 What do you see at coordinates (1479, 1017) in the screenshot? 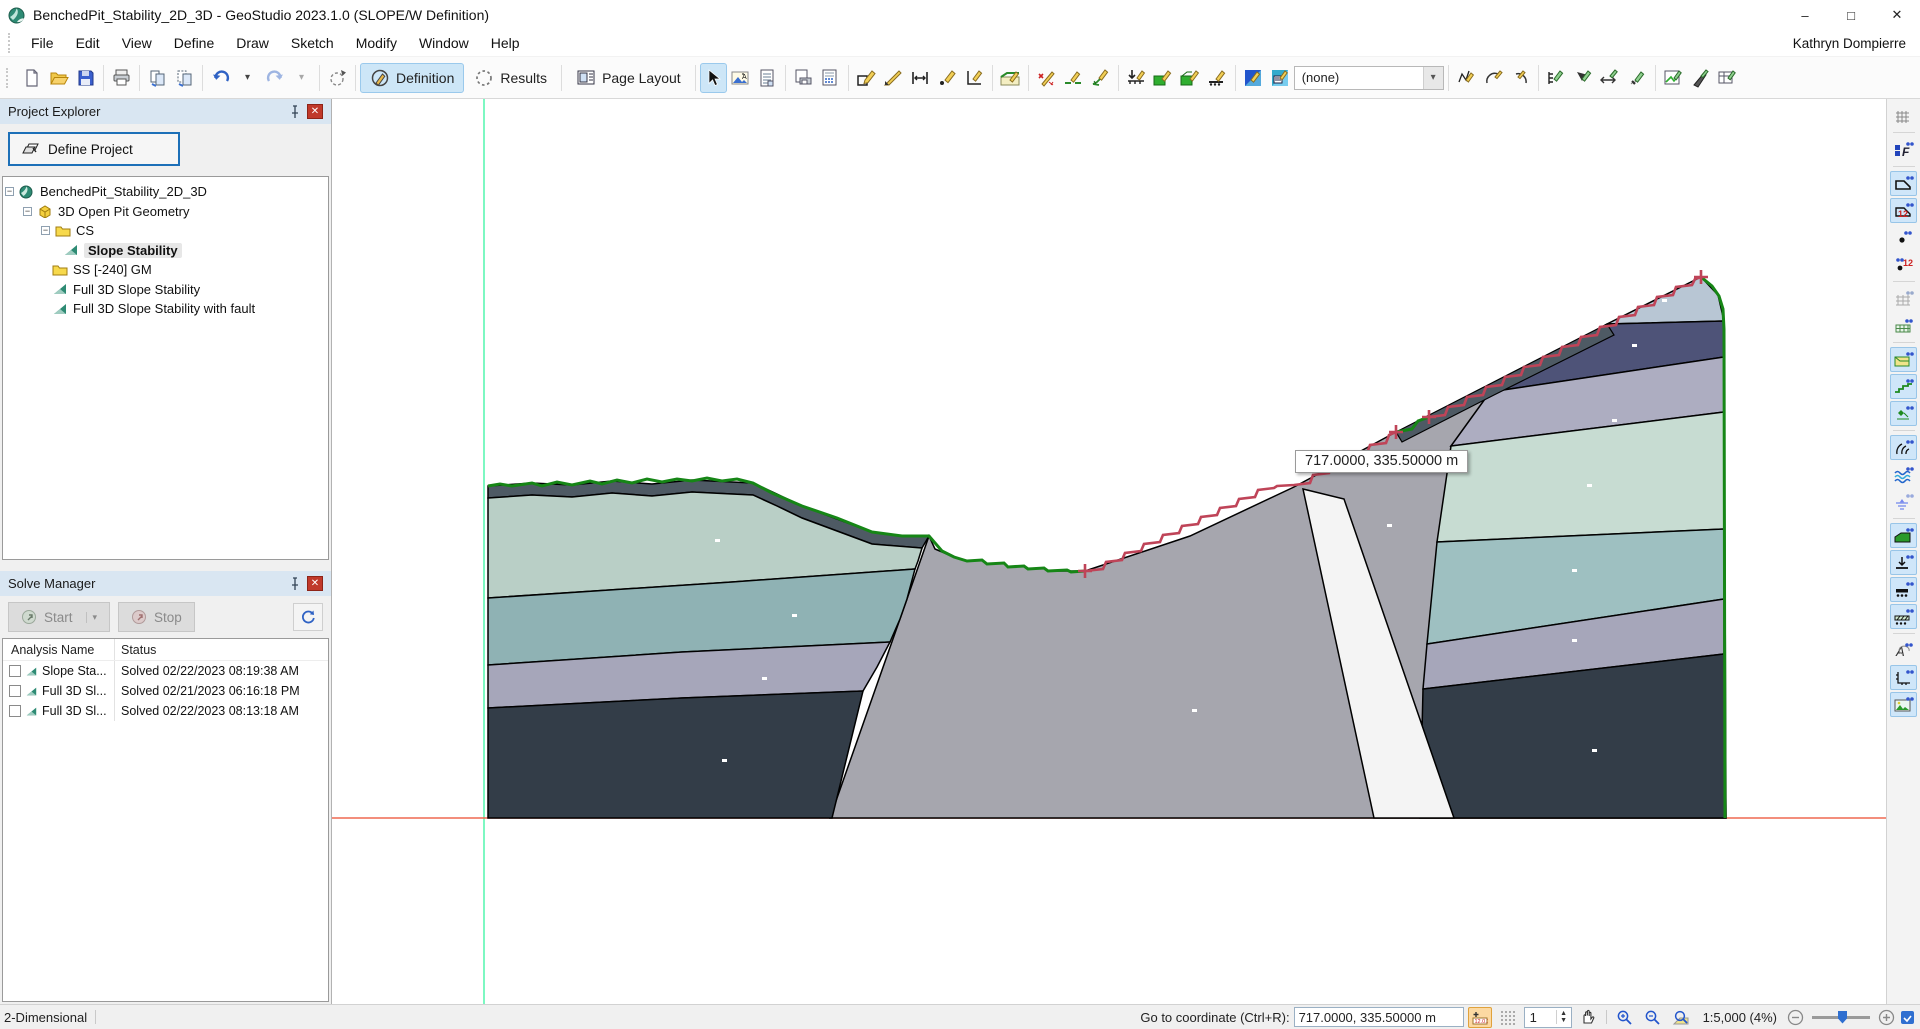
I see `coordinate-display-toggle: 12.0.1` at bounding box center [1479, 1017].